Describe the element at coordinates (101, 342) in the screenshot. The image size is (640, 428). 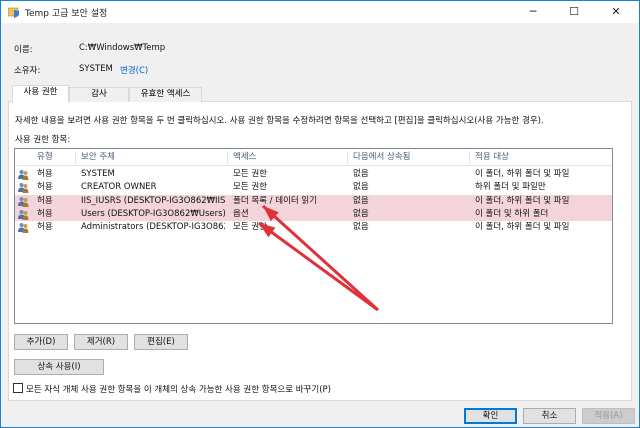
I see `remove-button: 제거(R)` at that location.